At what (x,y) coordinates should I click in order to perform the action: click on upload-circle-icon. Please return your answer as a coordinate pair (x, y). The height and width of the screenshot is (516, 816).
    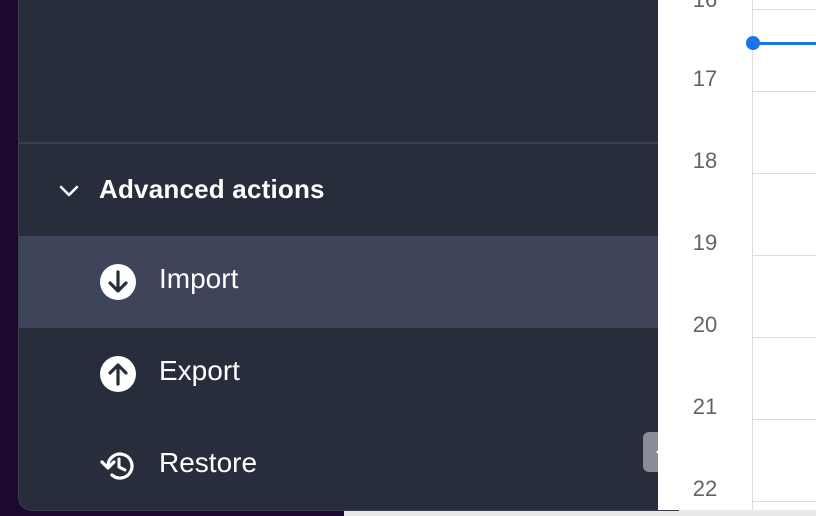
    Looking at the image, I should click on (118, 374).